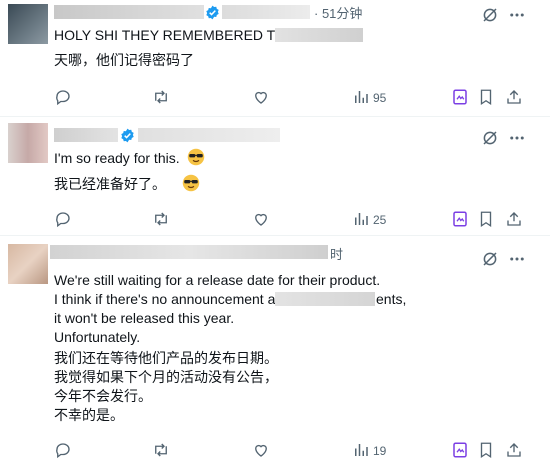  Describe the element at coordinates (110, 184) in the screenshot. I see `translation-text: 我已经准备好了。` at that location.